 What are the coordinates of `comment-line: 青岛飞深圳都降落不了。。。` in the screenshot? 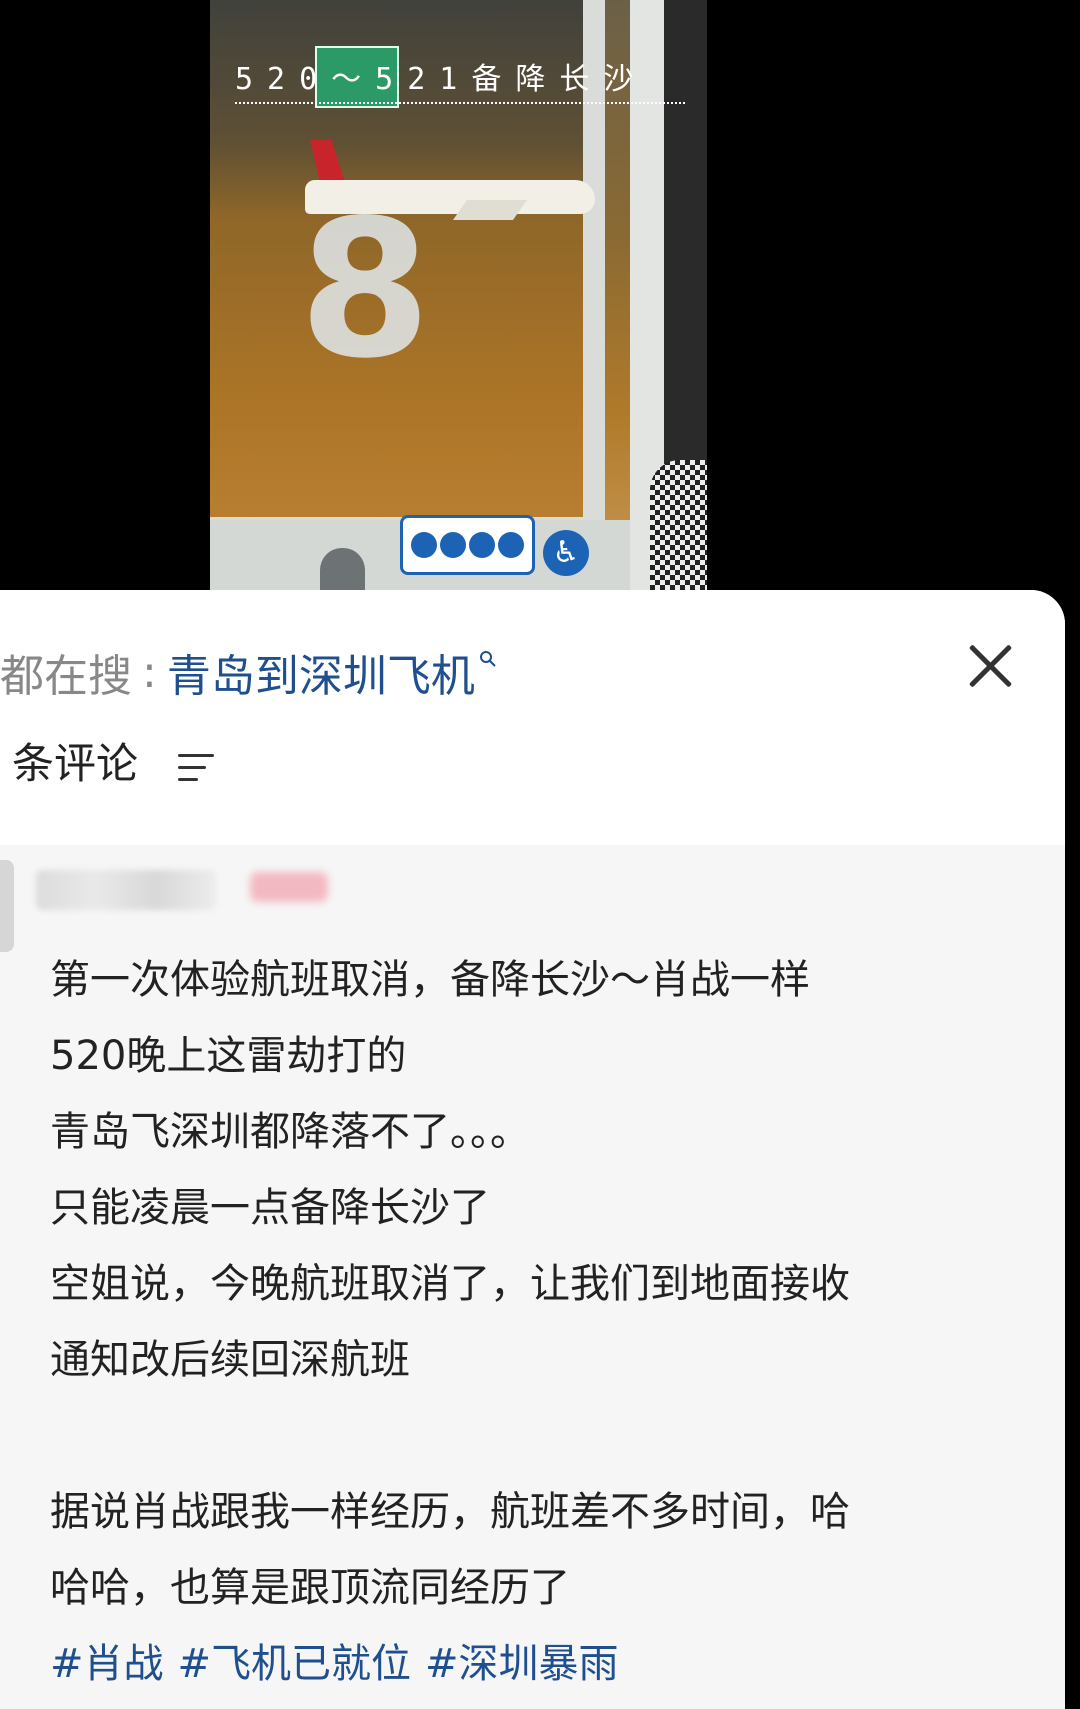 It's located at (290, 1132).